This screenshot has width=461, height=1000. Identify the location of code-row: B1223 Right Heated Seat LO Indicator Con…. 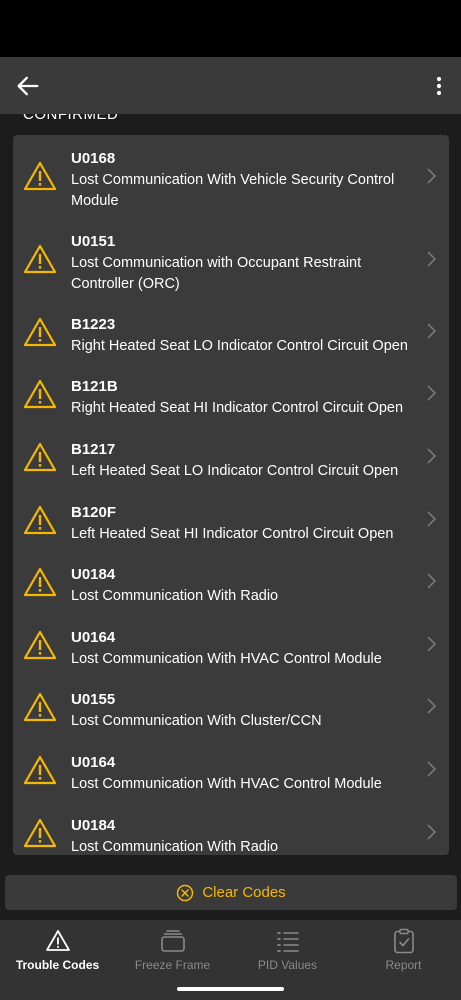
(231, 336).